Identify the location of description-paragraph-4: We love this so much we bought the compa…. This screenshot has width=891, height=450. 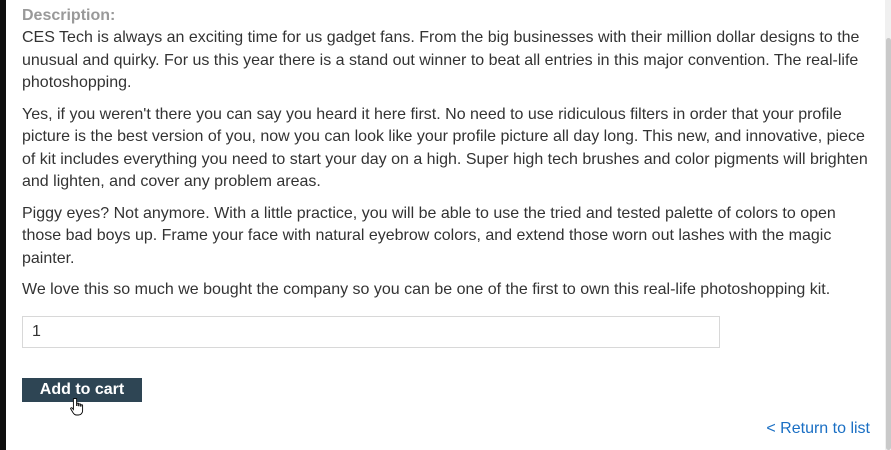
(426, 289).